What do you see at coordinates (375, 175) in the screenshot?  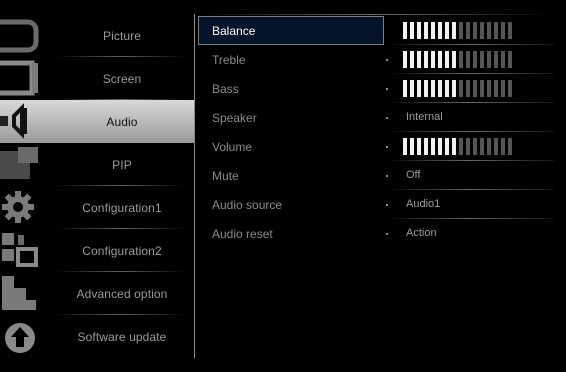 I see `setting-row-mute: Mute Off` at bounding box center [375, 175].